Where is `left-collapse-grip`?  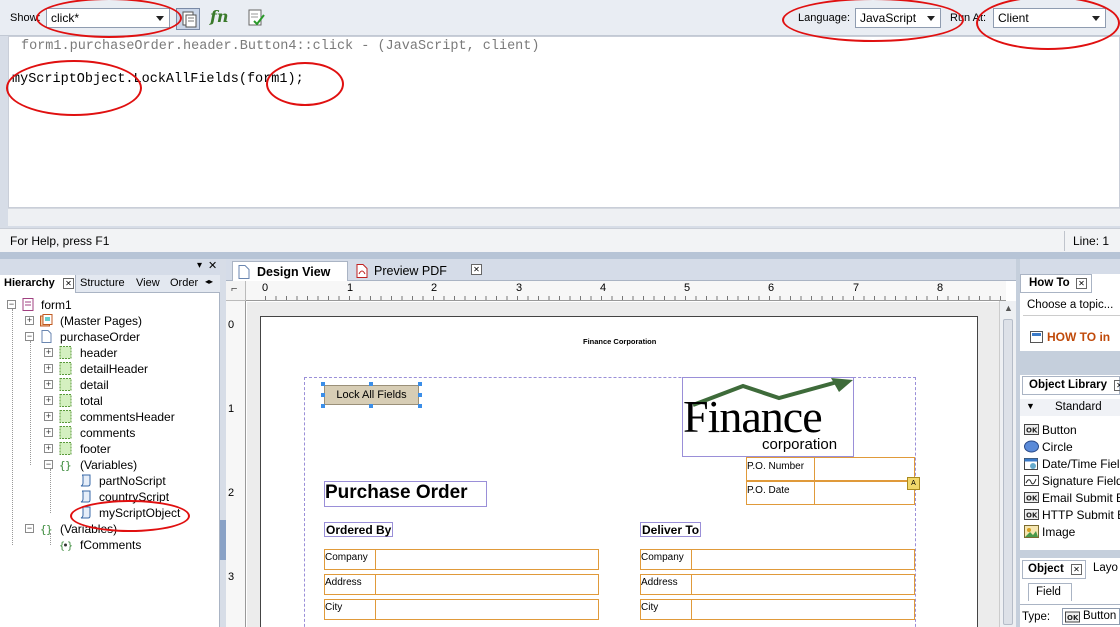 left-collapse-grip is located at coordinates (223, 540).